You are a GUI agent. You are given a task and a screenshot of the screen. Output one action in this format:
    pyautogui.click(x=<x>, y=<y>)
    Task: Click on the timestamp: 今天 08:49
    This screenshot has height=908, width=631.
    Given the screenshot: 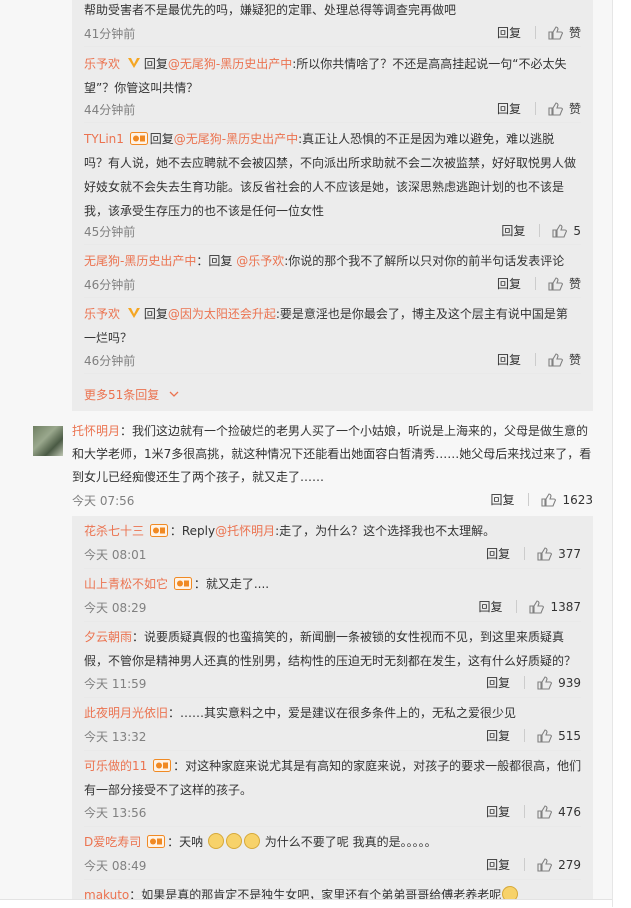 What is the action you would take?
    pyautogui.click(x=115, y=866)
    